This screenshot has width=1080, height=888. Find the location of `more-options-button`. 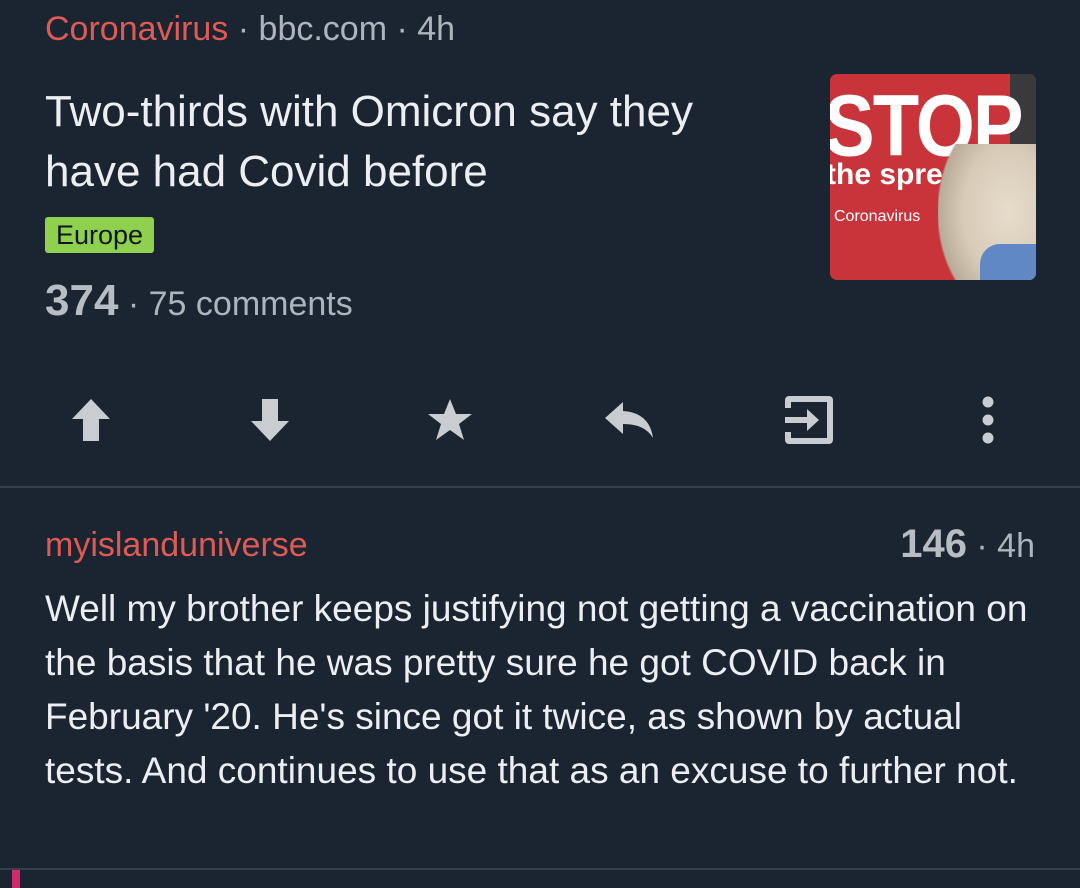

more-options-button is located at coordinates (988, 420).